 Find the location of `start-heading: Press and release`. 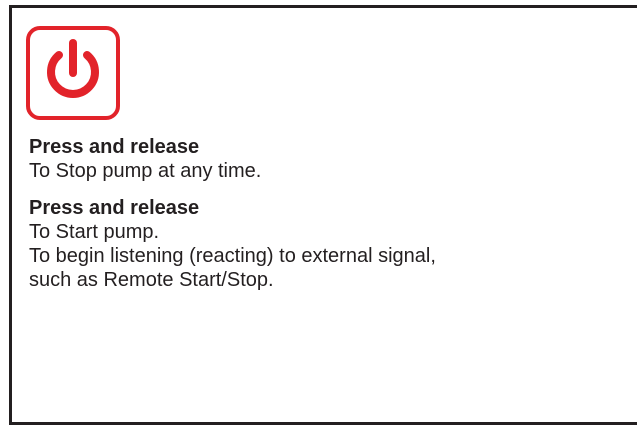

start-heading: Press and release is located at coordinates (114, 208).